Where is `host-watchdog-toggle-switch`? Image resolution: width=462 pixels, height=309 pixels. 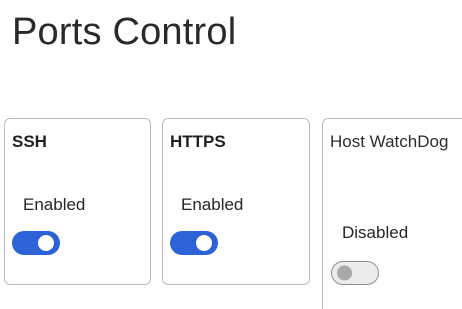 host-watchdog-toggle-switch is located at coordinates (355, 273).